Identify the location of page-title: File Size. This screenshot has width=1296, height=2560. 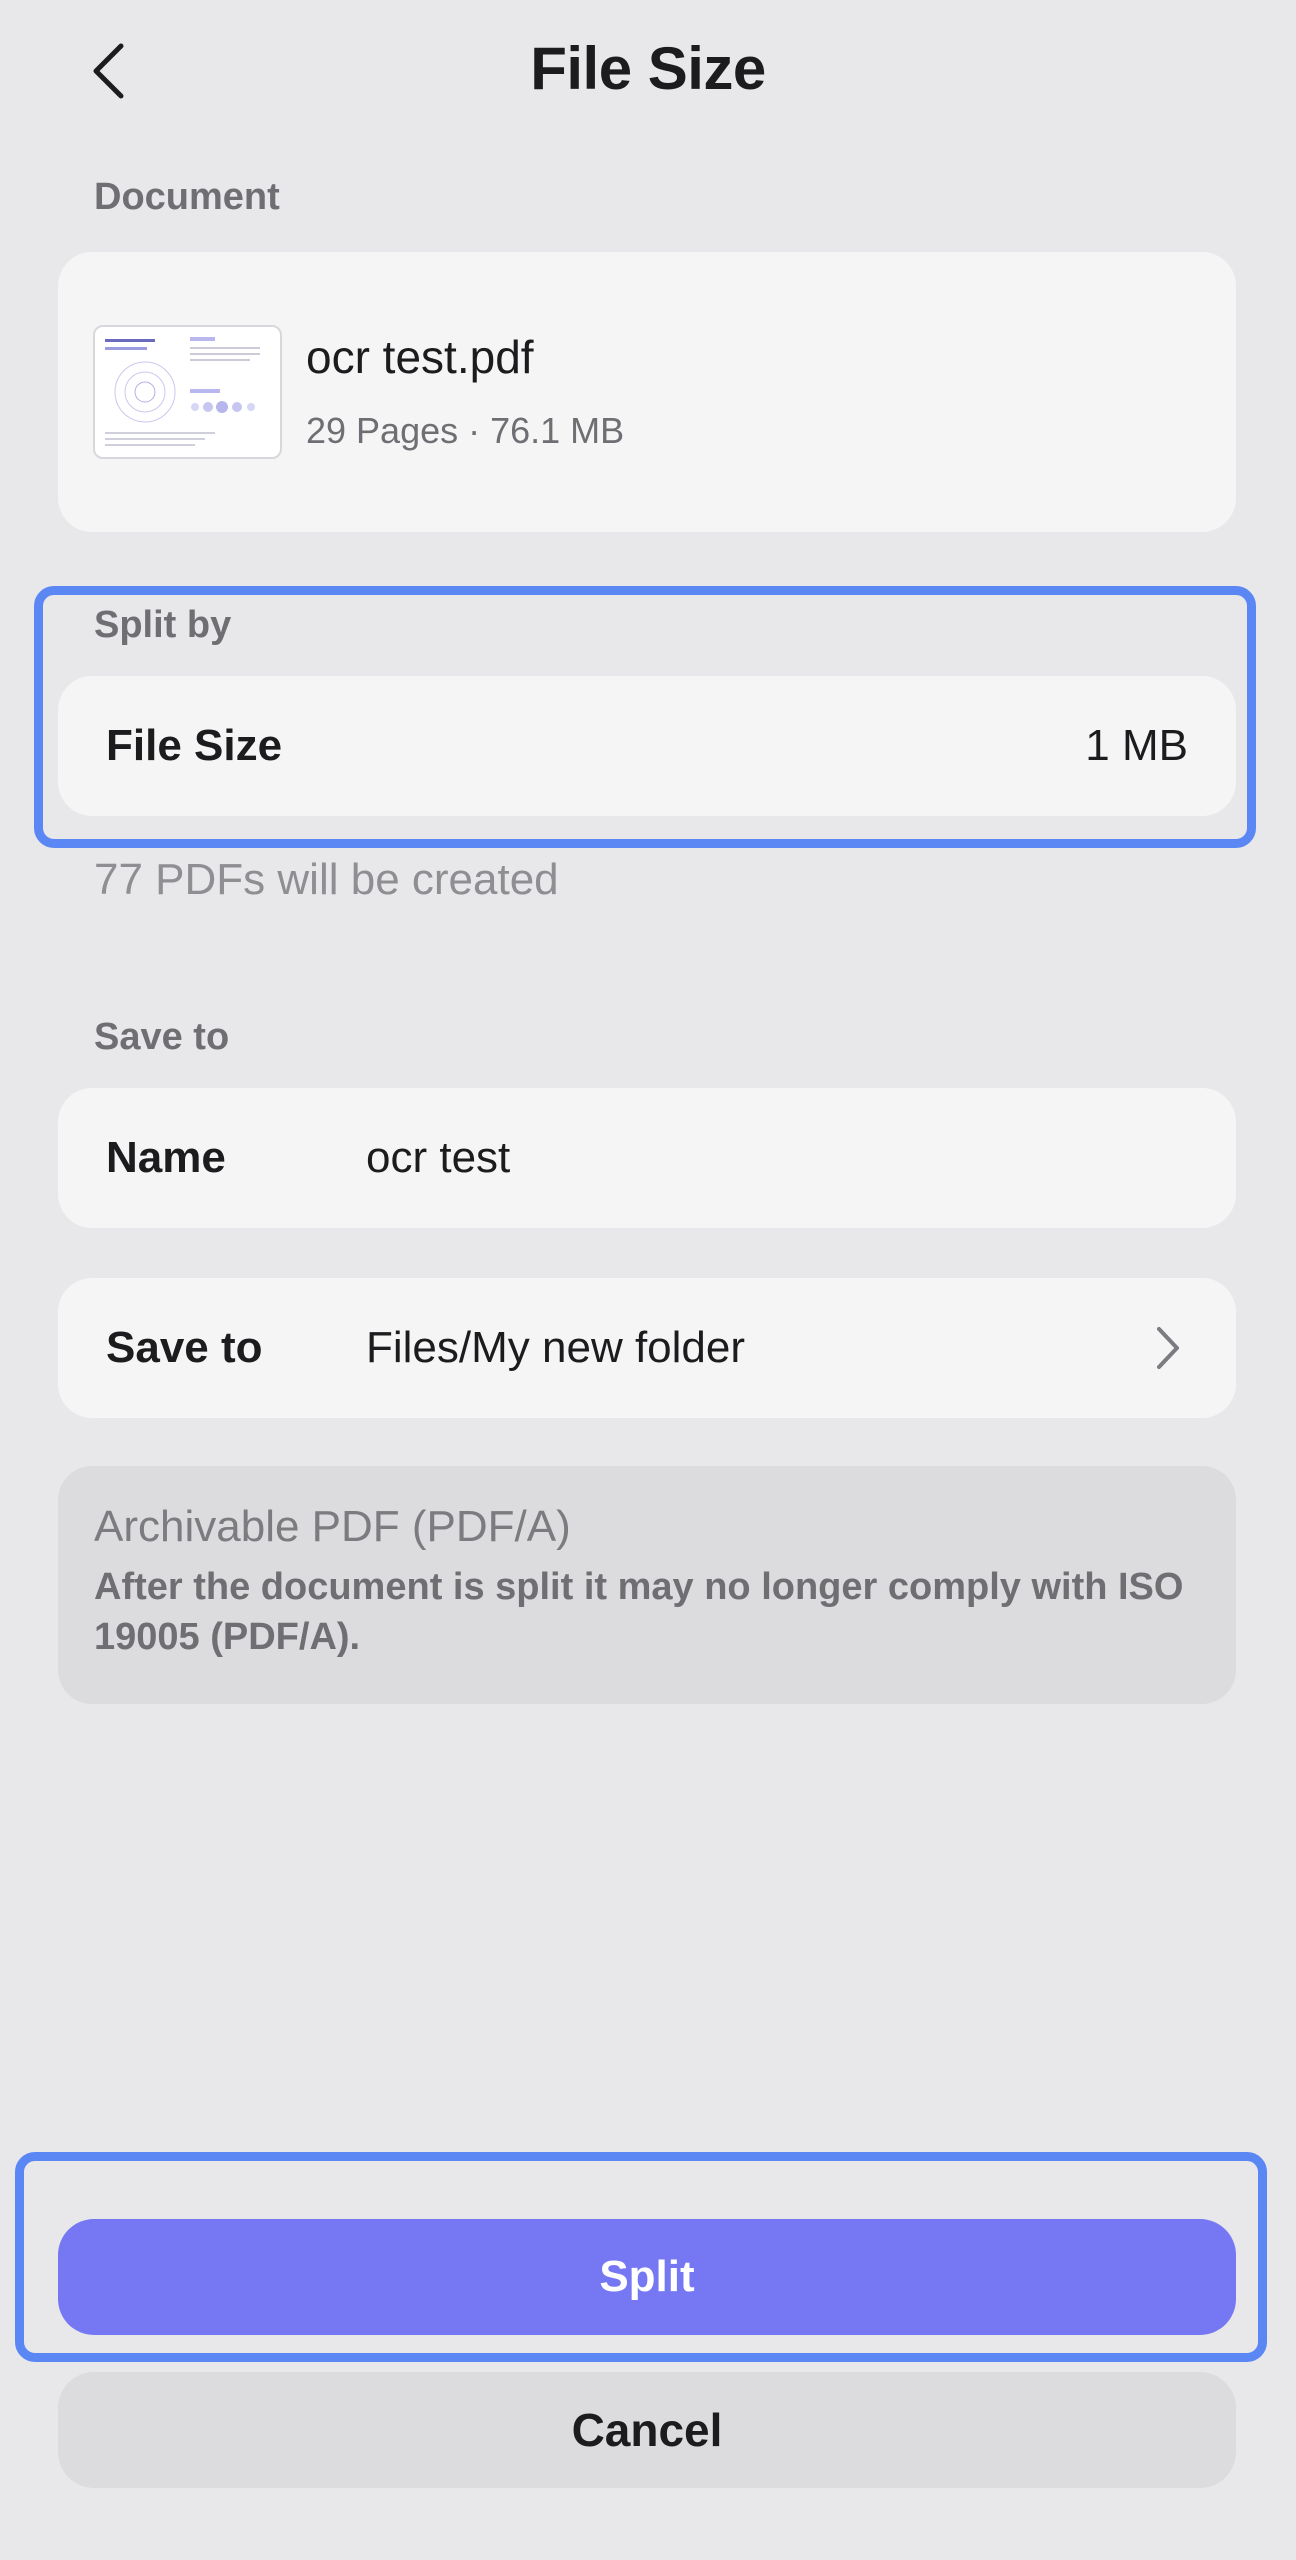
(648, 68).